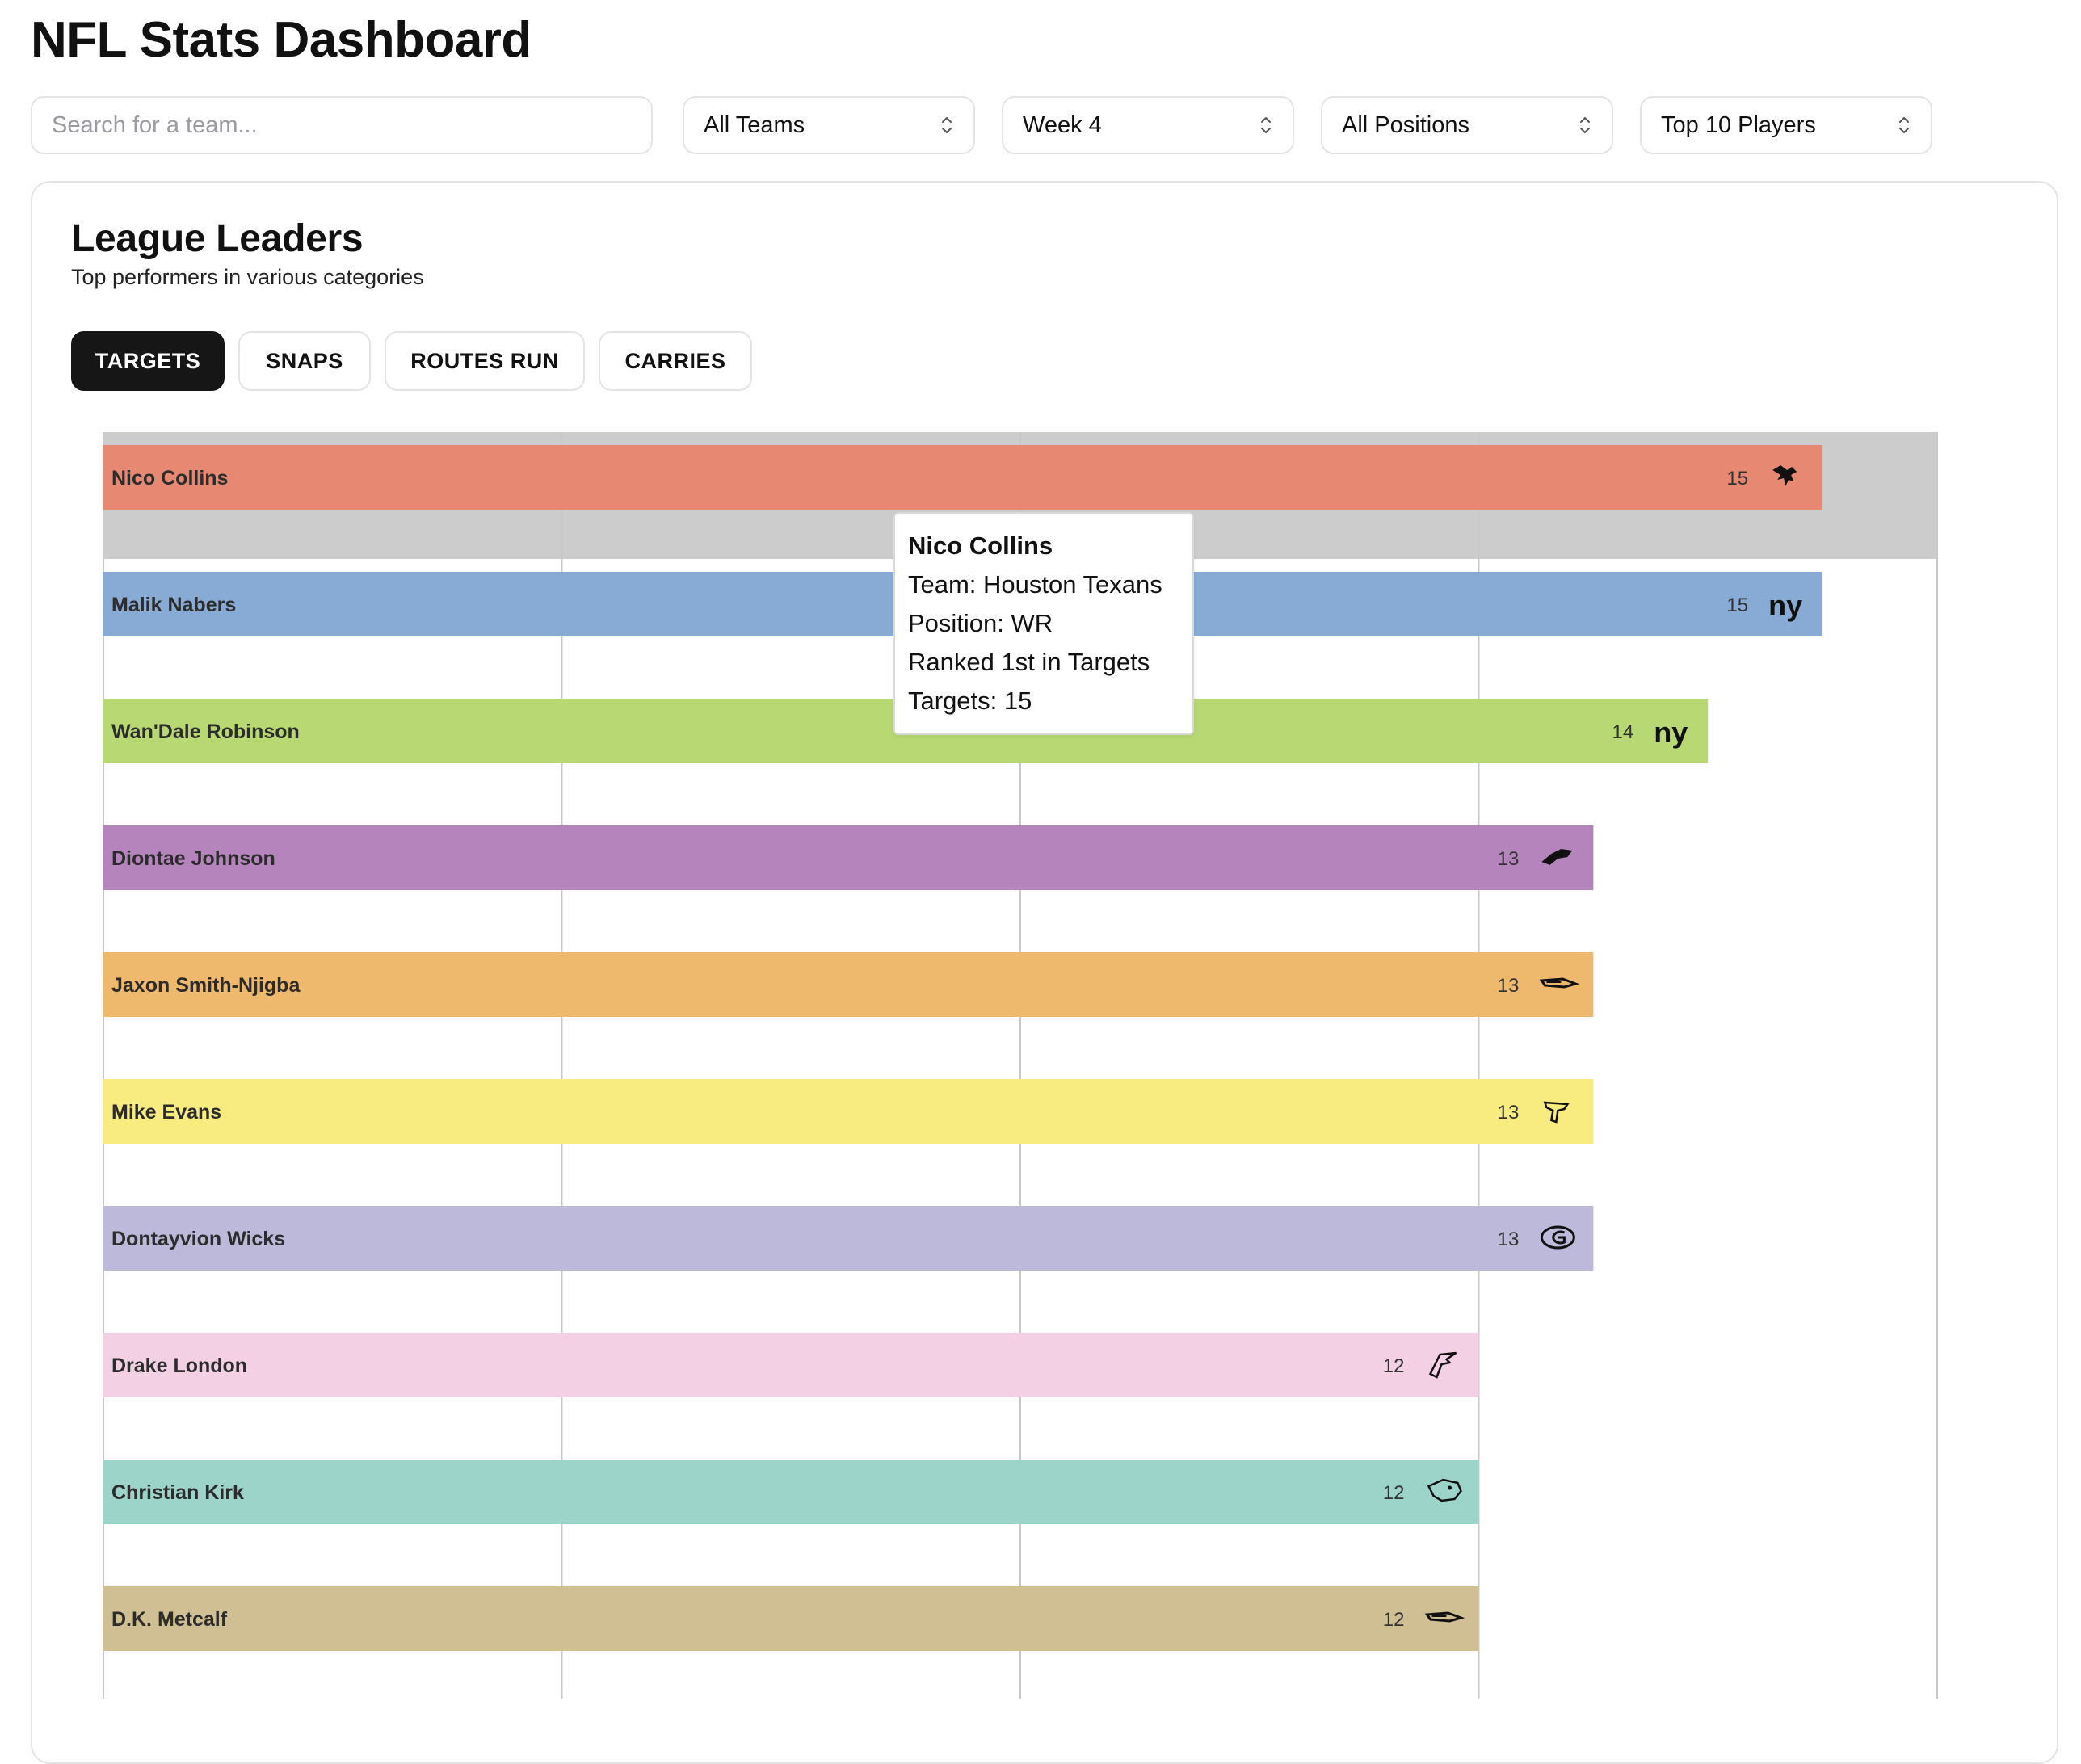  Describe the element at coordinates (198, 1239) in the screenshot. I see `bar-player-label: Dontayvion Wicks` at that location.